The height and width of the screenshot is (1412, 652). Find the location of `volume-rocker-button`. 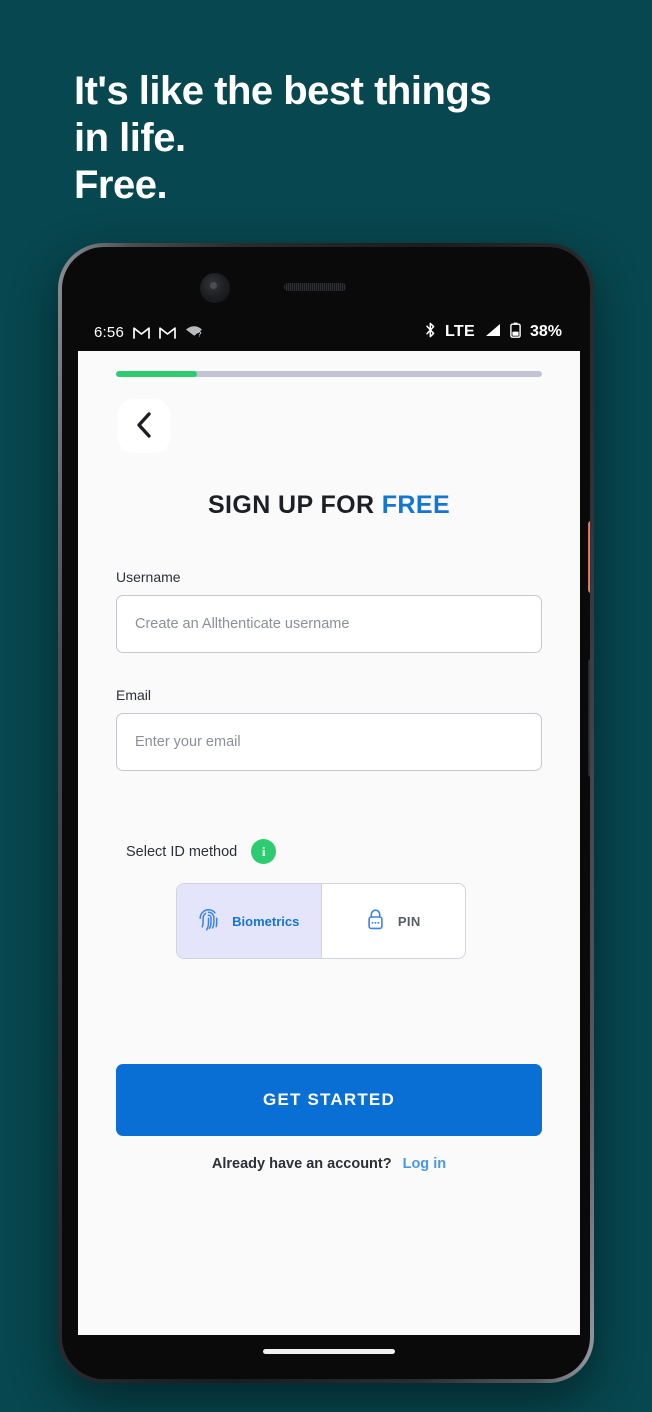

volume-rocker-button is located at coordinates (589, 718).